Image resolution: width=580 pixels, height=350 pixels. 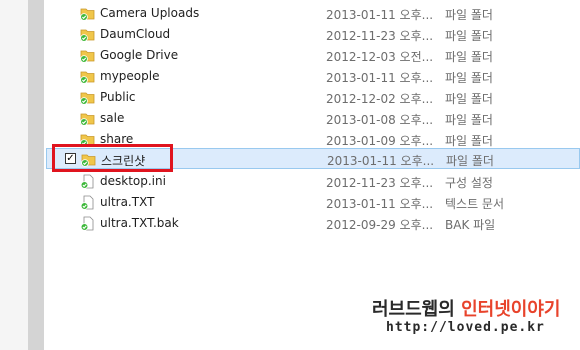 What do you see at coordinates (127, 202) in the screenshot?
I see `file-name: ultra.TXT` at bounding box center [127, 202].